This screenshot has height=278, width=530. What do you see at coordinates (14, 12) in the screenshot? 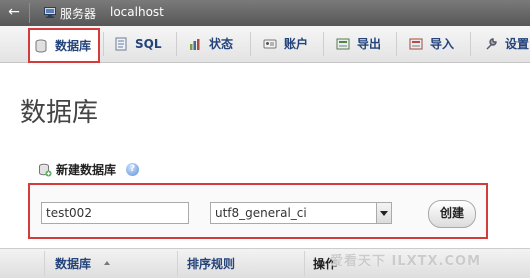
I see `back-arrow-icon: ←` at bounding box center [14, 12].